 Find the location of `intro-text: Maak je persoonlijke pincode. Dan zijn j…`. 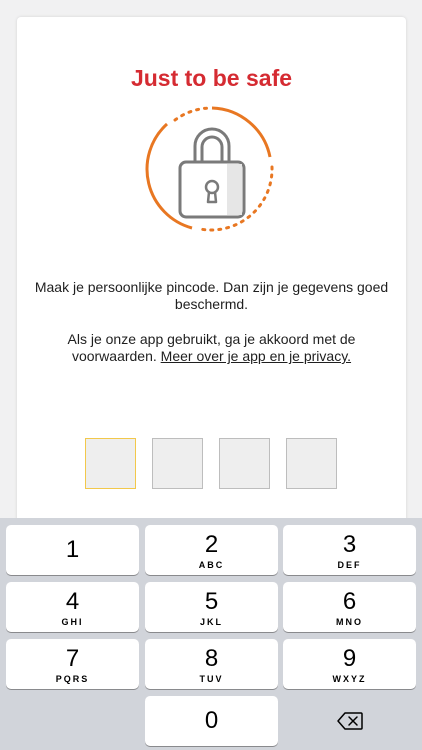

intro-text: Maak je persoonlijke pincode. Dan zijn j… is located at coordinates (211, 295).